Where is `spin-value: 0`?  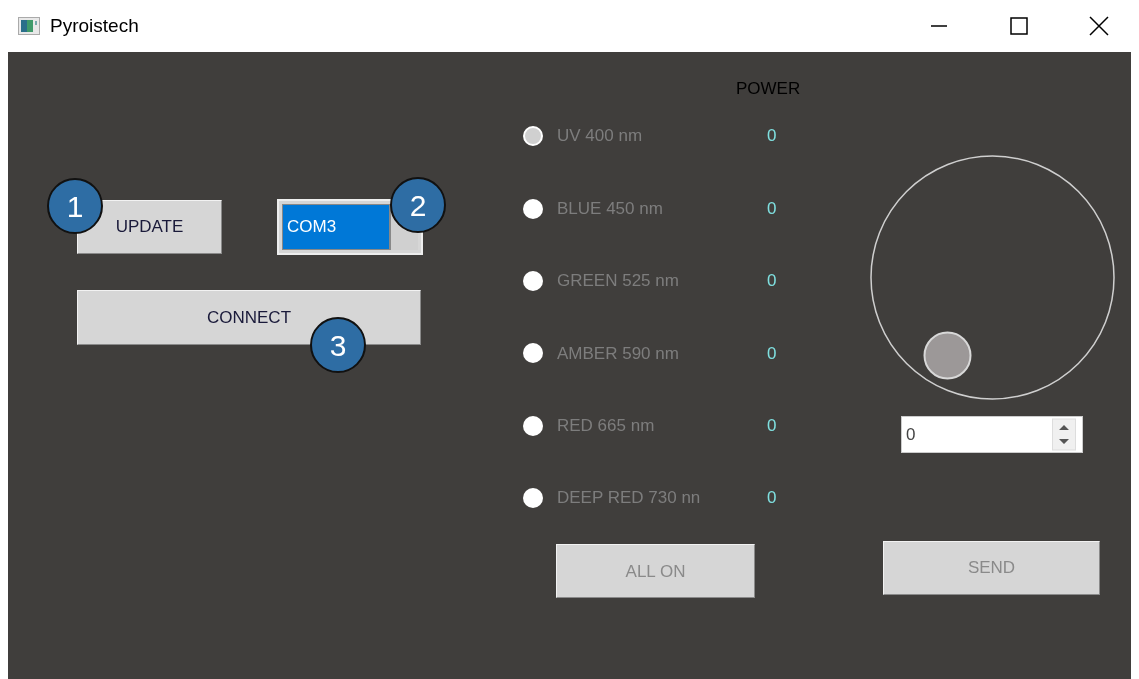
spin-value: 0 is located at coordinates (977, 434).